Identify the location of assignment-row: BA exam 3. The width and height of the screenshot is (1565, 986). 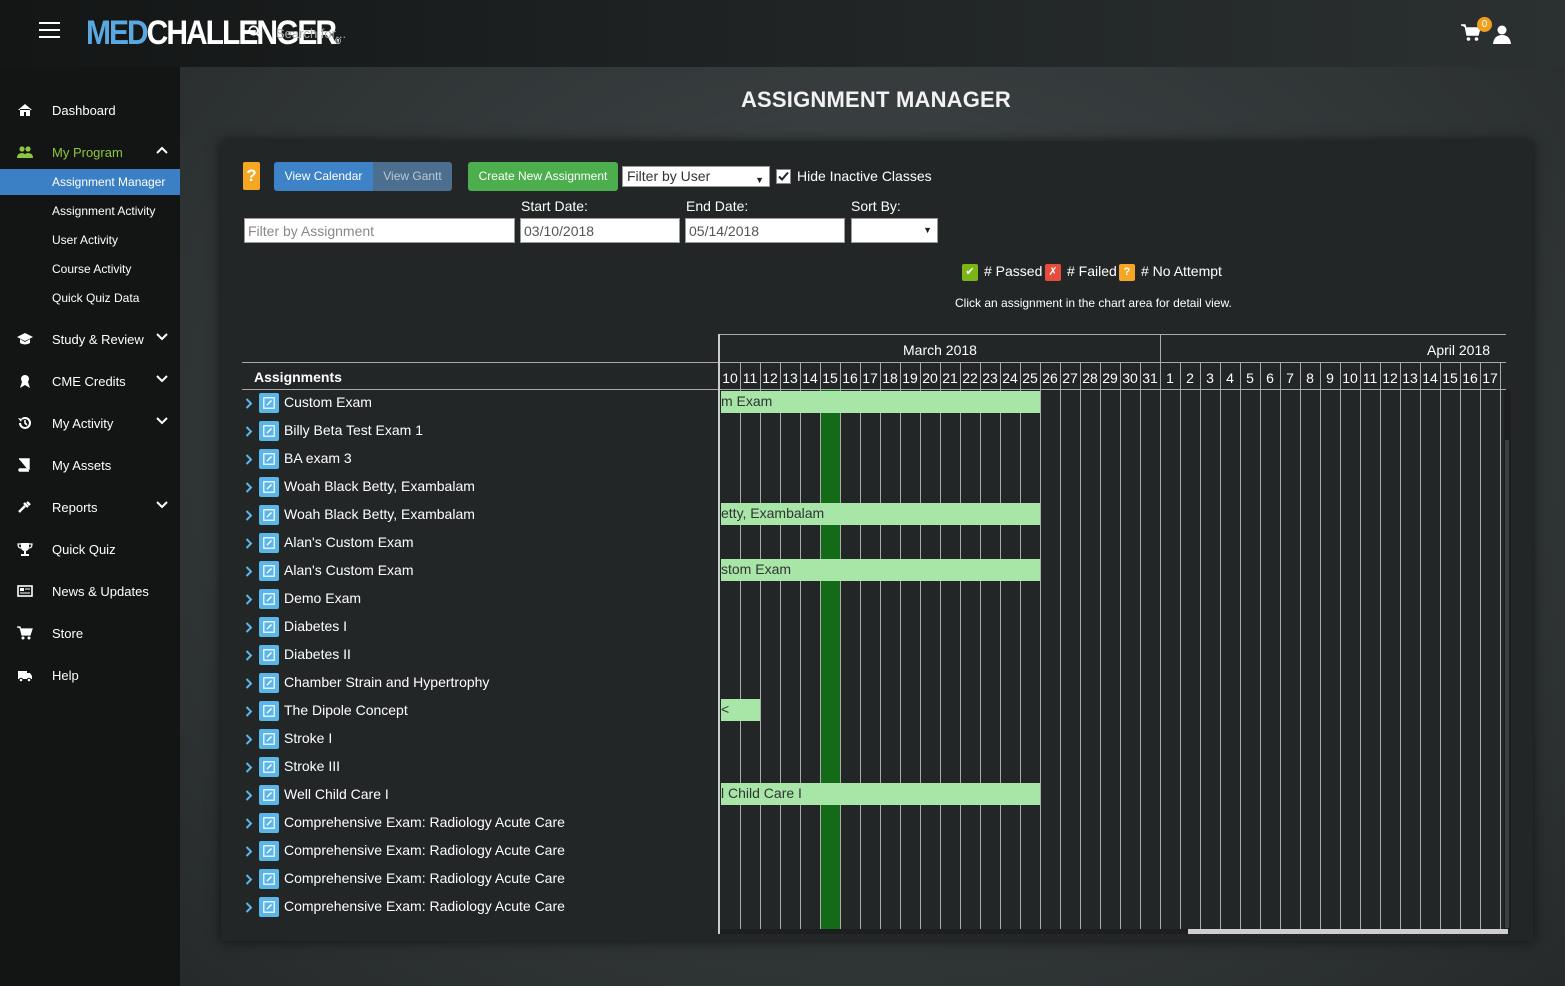
(477, 460).